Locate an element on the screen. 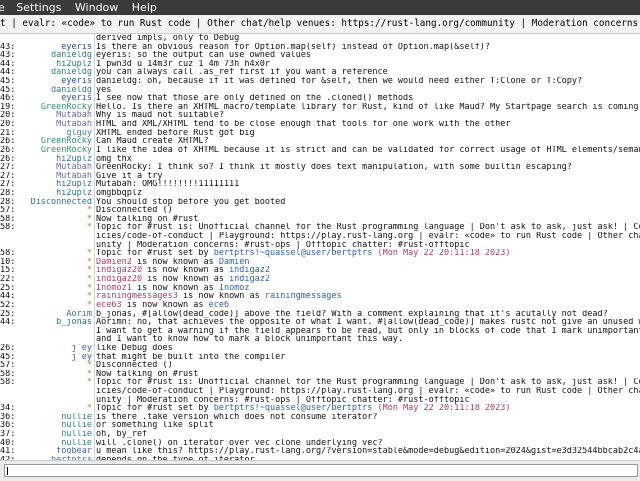  menu-bar: e Settings Window Help is located at coordinates (320, 7).